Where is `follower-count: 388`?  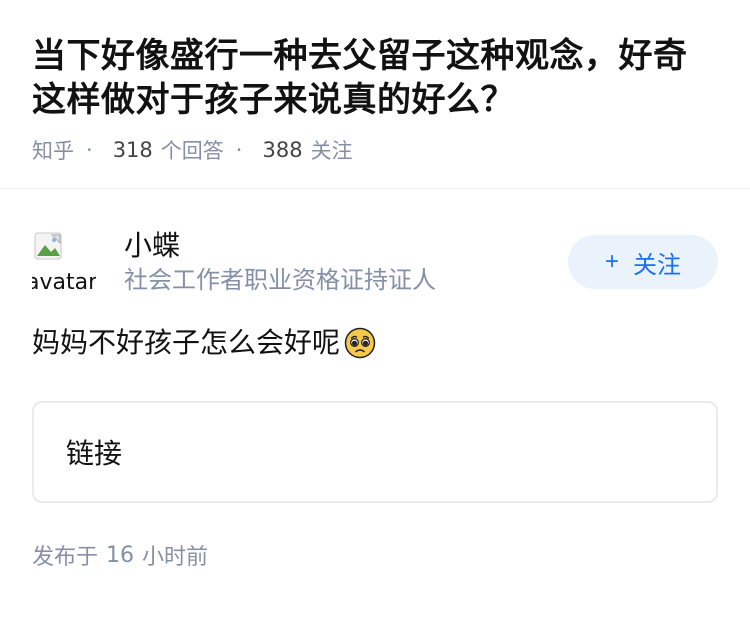
follower-count: 388 is located at coordinates (282, 150).